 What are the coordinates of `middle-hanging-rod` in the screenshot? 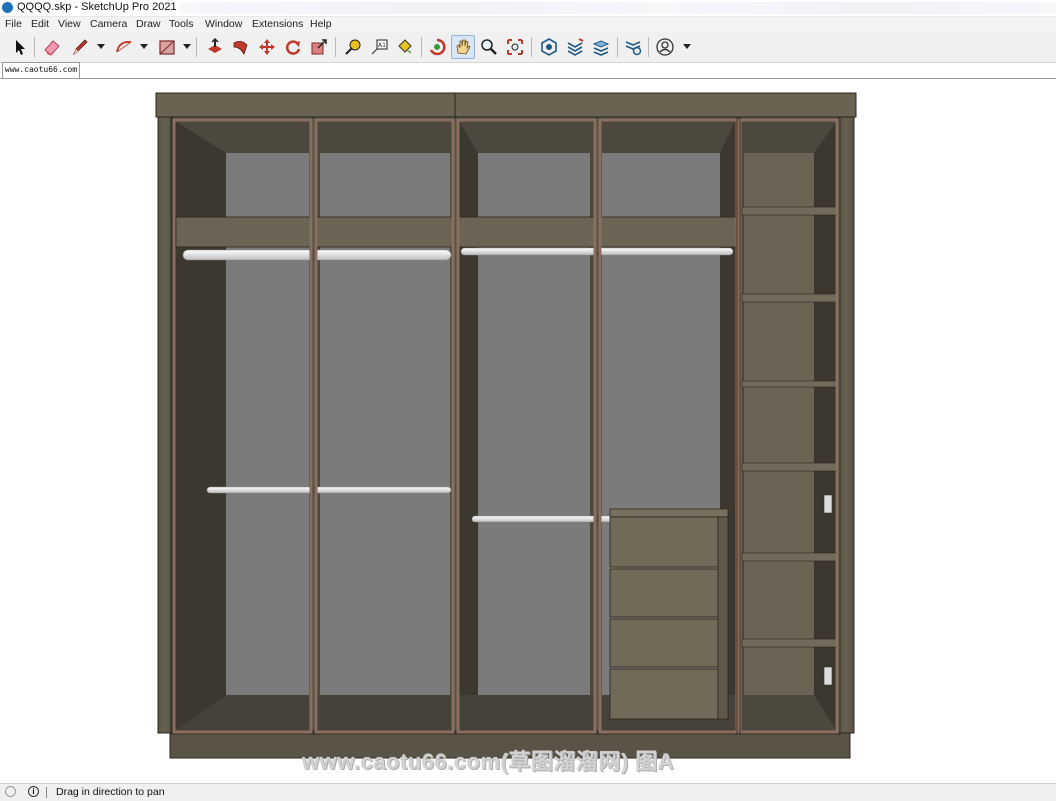 It's located at (329, 490).